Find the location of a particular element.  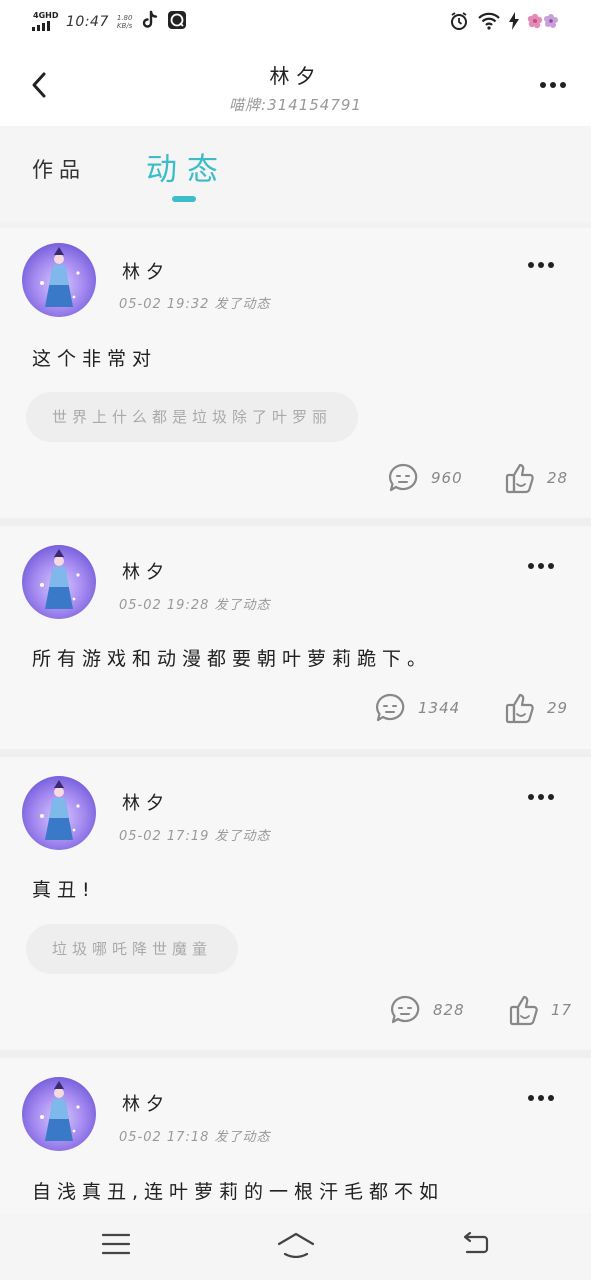

status-left: 4GHD 10:47 1.80 KB/s is located at coordinates (109, 22).